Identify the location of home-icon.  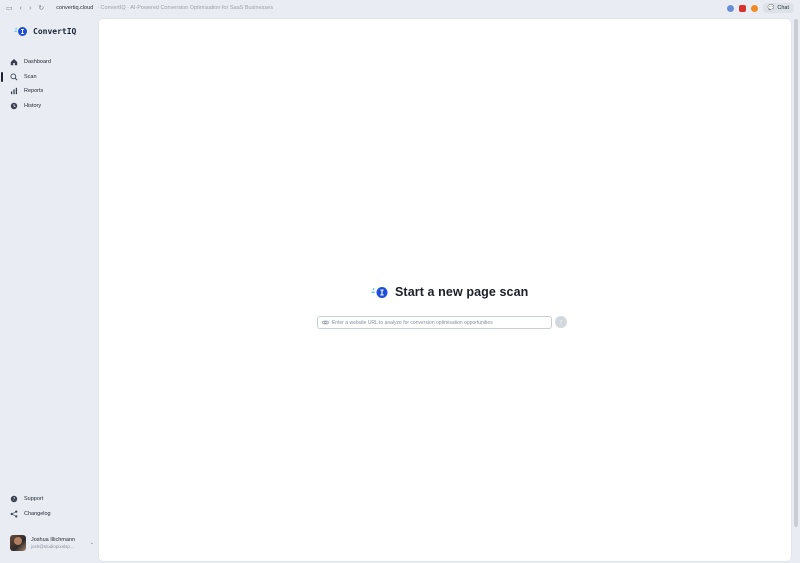
(14, 62).